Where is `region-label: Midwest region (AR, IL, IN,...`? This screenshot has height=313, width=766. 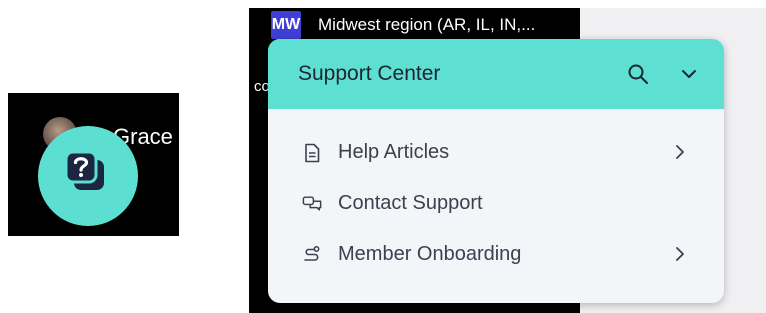 region-label: Midwest region (AR, IL, IN,... is located at coordinates (427, 24).